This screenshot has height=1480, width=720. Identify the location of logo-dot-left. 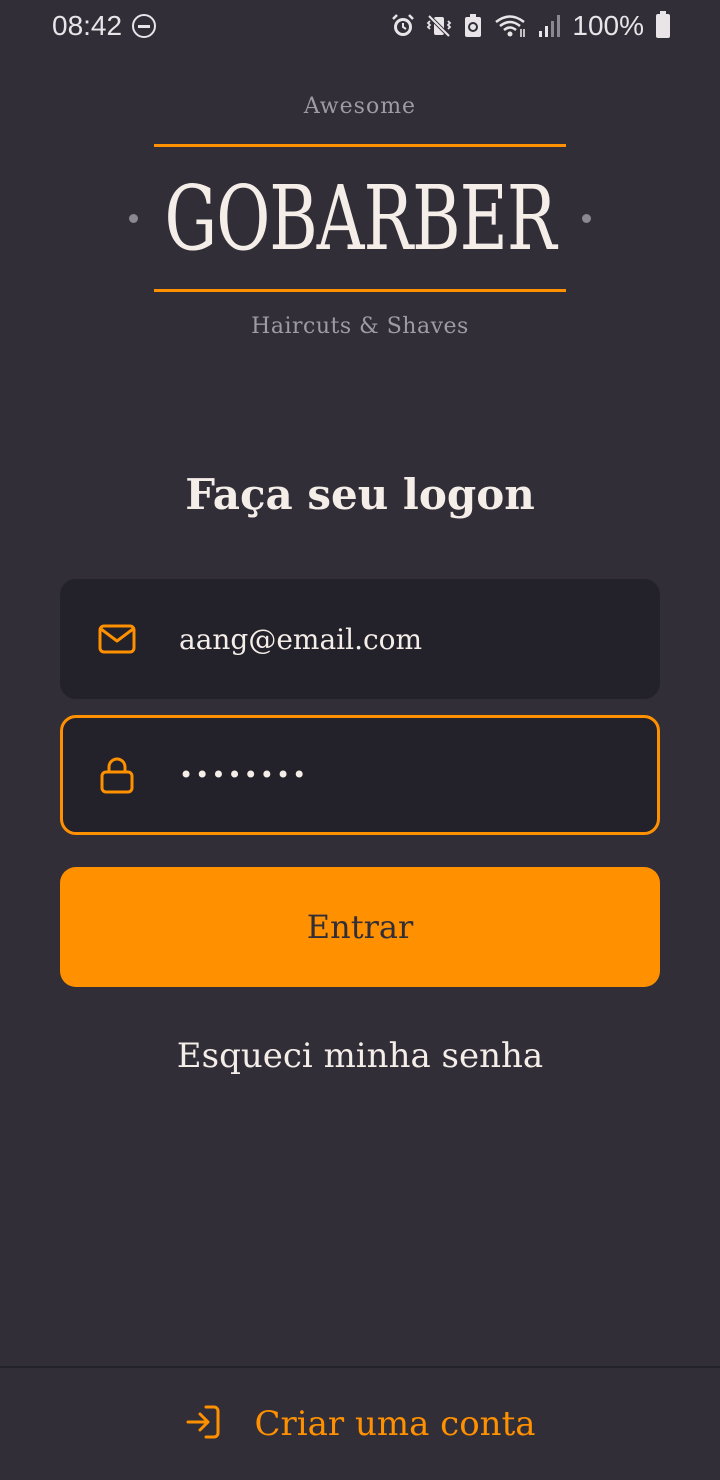
(134, 218).